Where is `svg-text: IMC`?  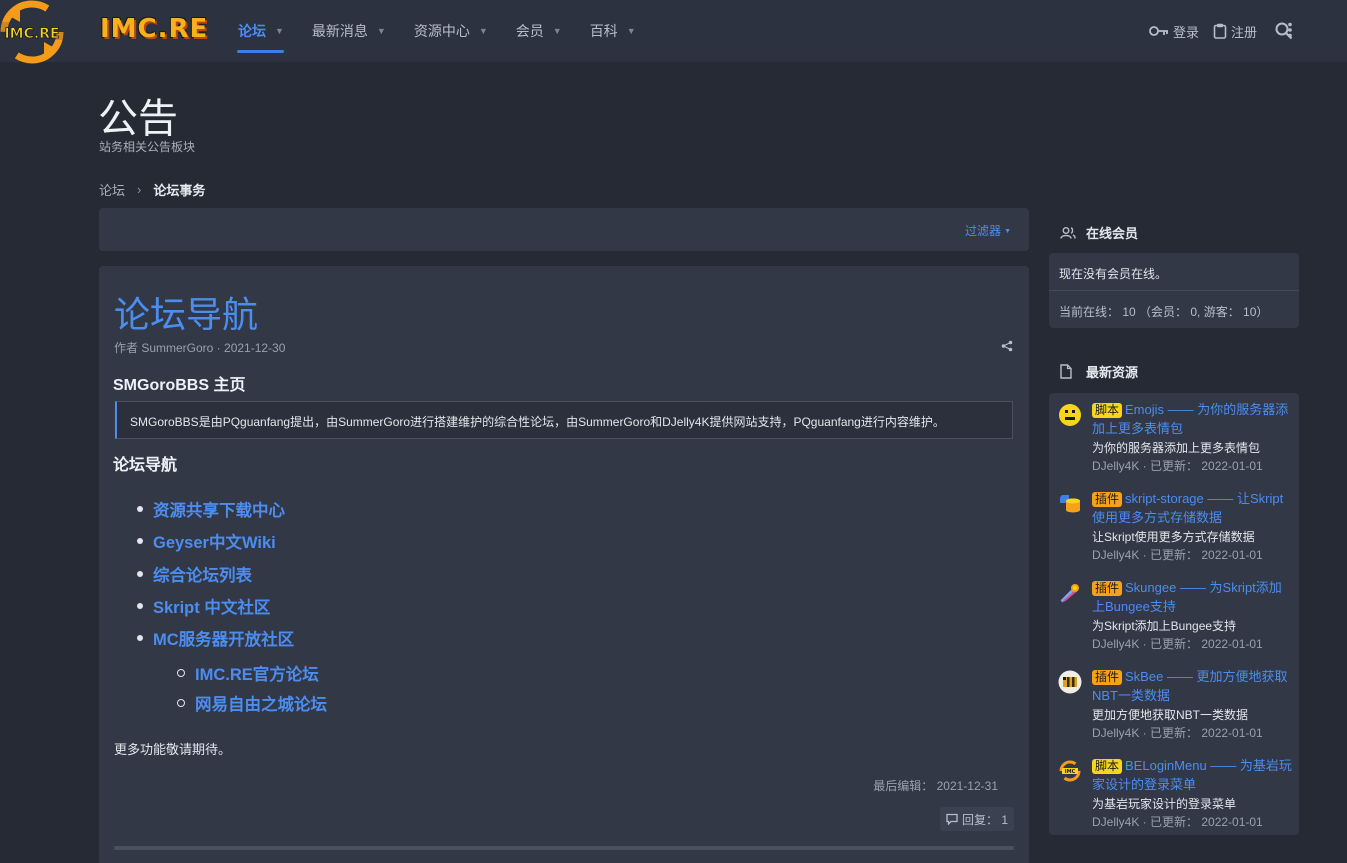 svg-text: IMC is located at coordinates (1070, 772).